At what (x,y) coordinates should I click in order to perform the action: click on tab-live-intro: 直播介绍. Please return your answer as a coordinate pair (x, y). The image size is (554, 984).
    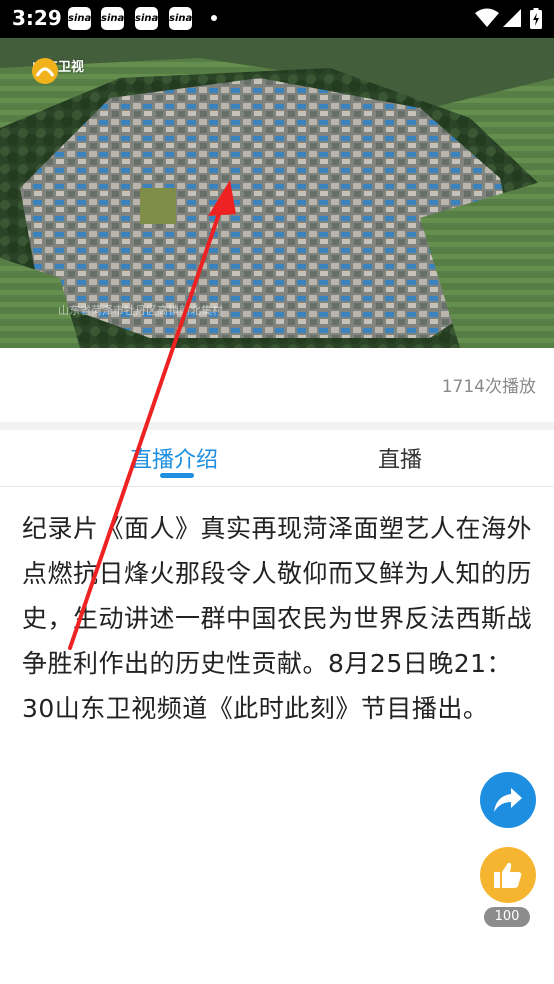
    Looking at the image, I should click on (174, 458).